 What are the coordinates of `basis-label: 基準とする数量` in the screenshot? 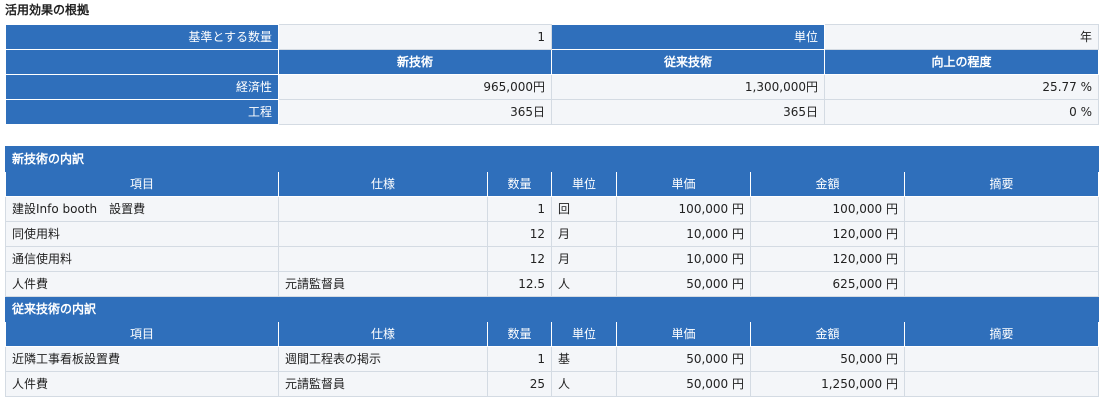 It's located at (142, 37).